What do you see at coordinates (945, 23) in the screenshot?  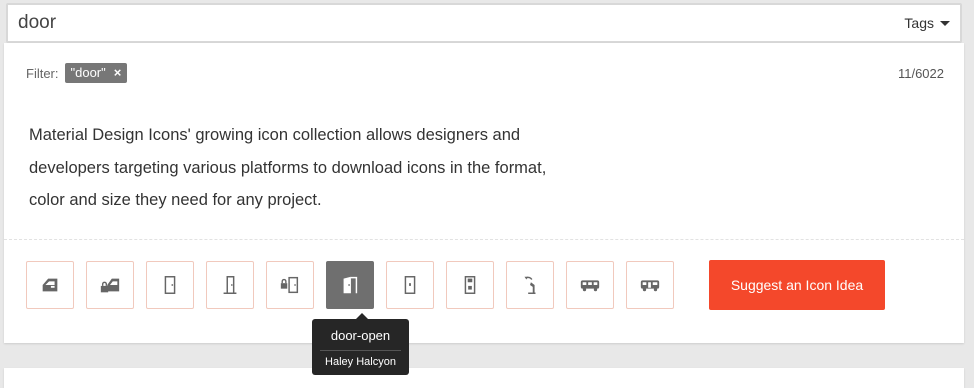 I see `caret-down-icon` at bounding box center [945, 23].